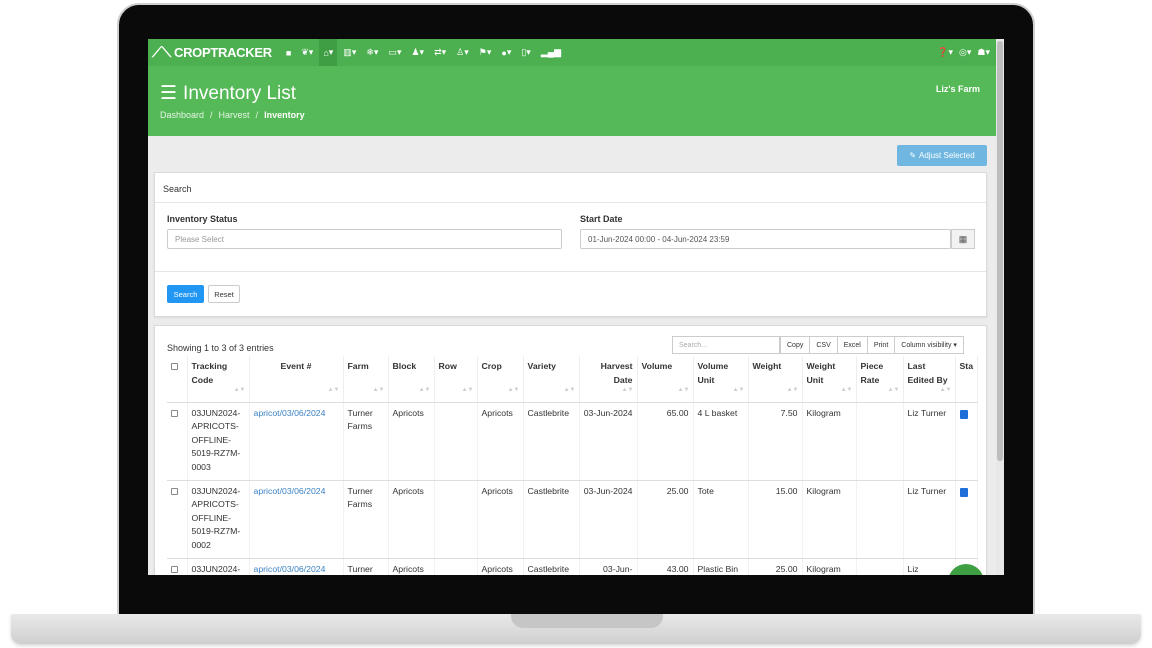 The height and width of the screenshot is (648, 1152). What do you see at coordinates (665, 379) in the screenshot?
I see `col-volume: Volume ▲▼` at bounding box center [665, 379].